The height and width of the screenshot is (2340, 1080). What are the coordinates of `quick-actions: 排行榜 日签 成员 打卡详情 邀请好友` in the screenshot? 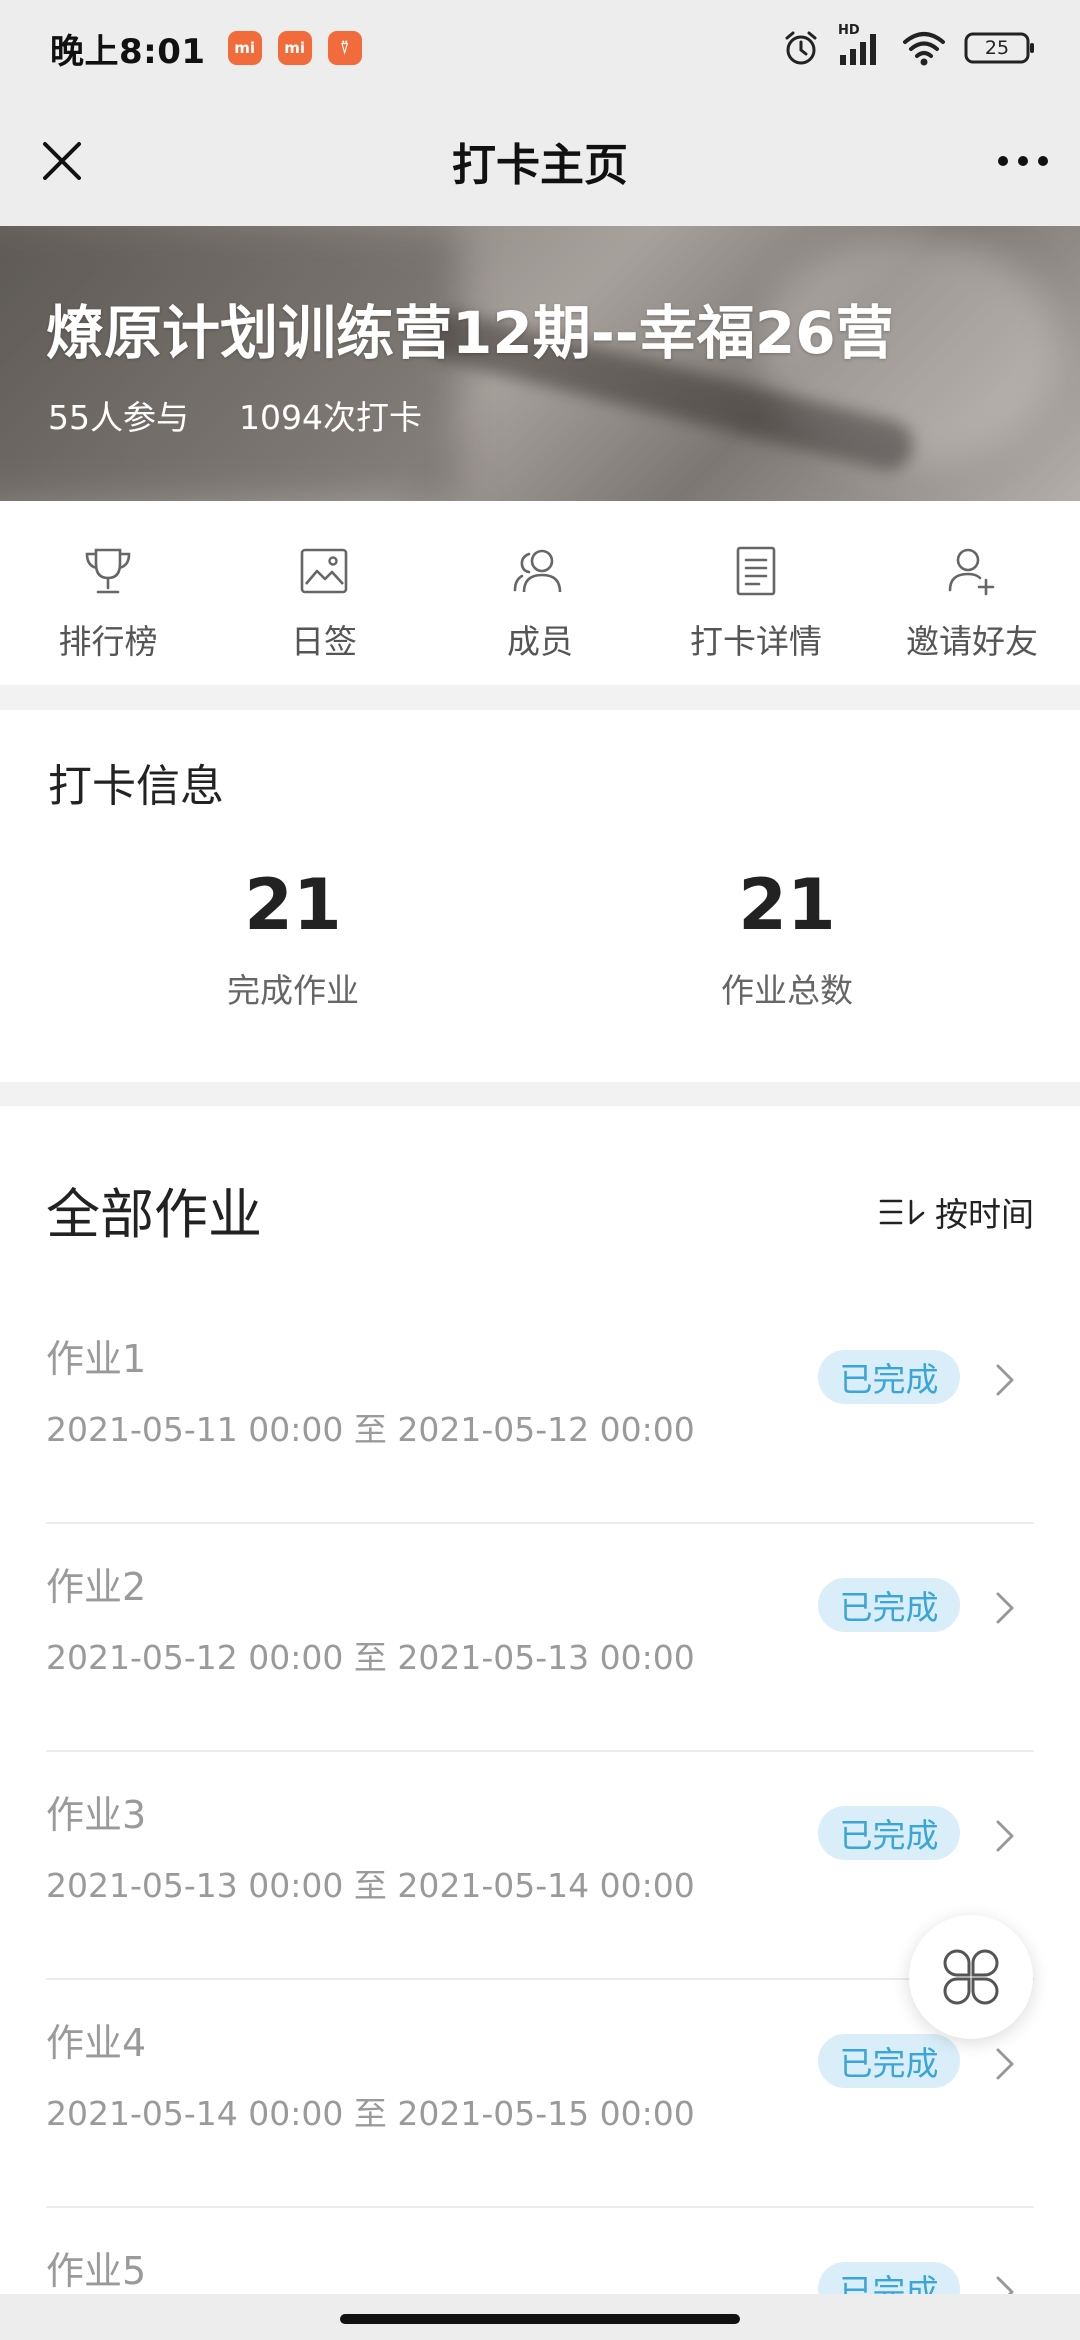 It's located at (540, 593).